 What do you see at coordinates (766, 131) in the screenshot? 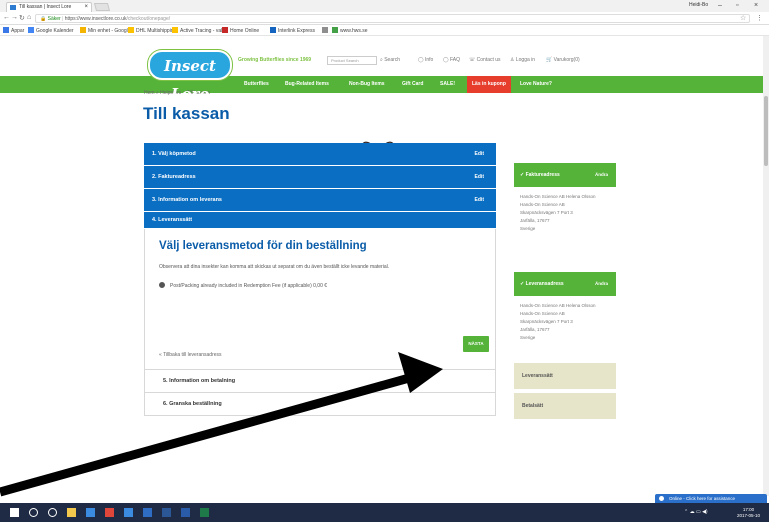
I see `scrollbar-thumb` at bounding box center [766, 131].